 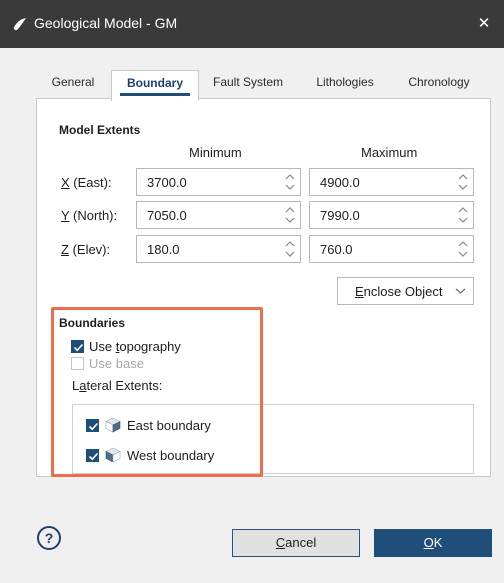 I want to click on window-title: Geological Model - GM, so click(x=106, y=23).